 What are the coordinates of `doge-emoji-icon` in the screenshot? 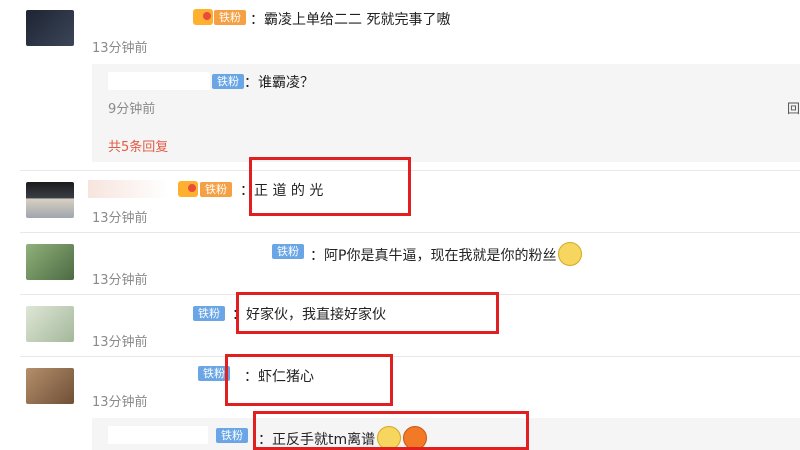 It's located at (570, 254).